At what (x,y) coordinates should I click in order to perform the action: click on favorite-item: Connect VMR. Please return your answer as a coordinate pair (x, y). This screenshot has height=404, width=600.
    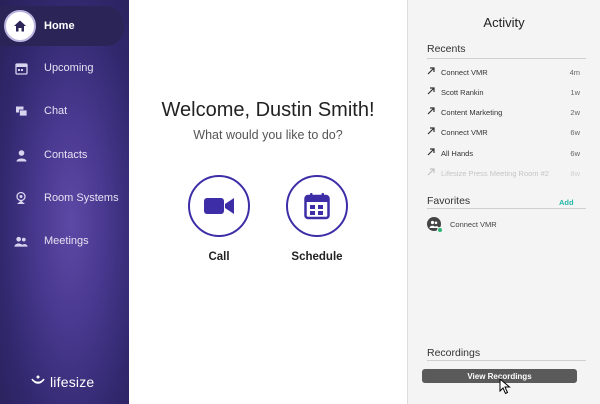
    Looking at the image, I should click on (462, 224).